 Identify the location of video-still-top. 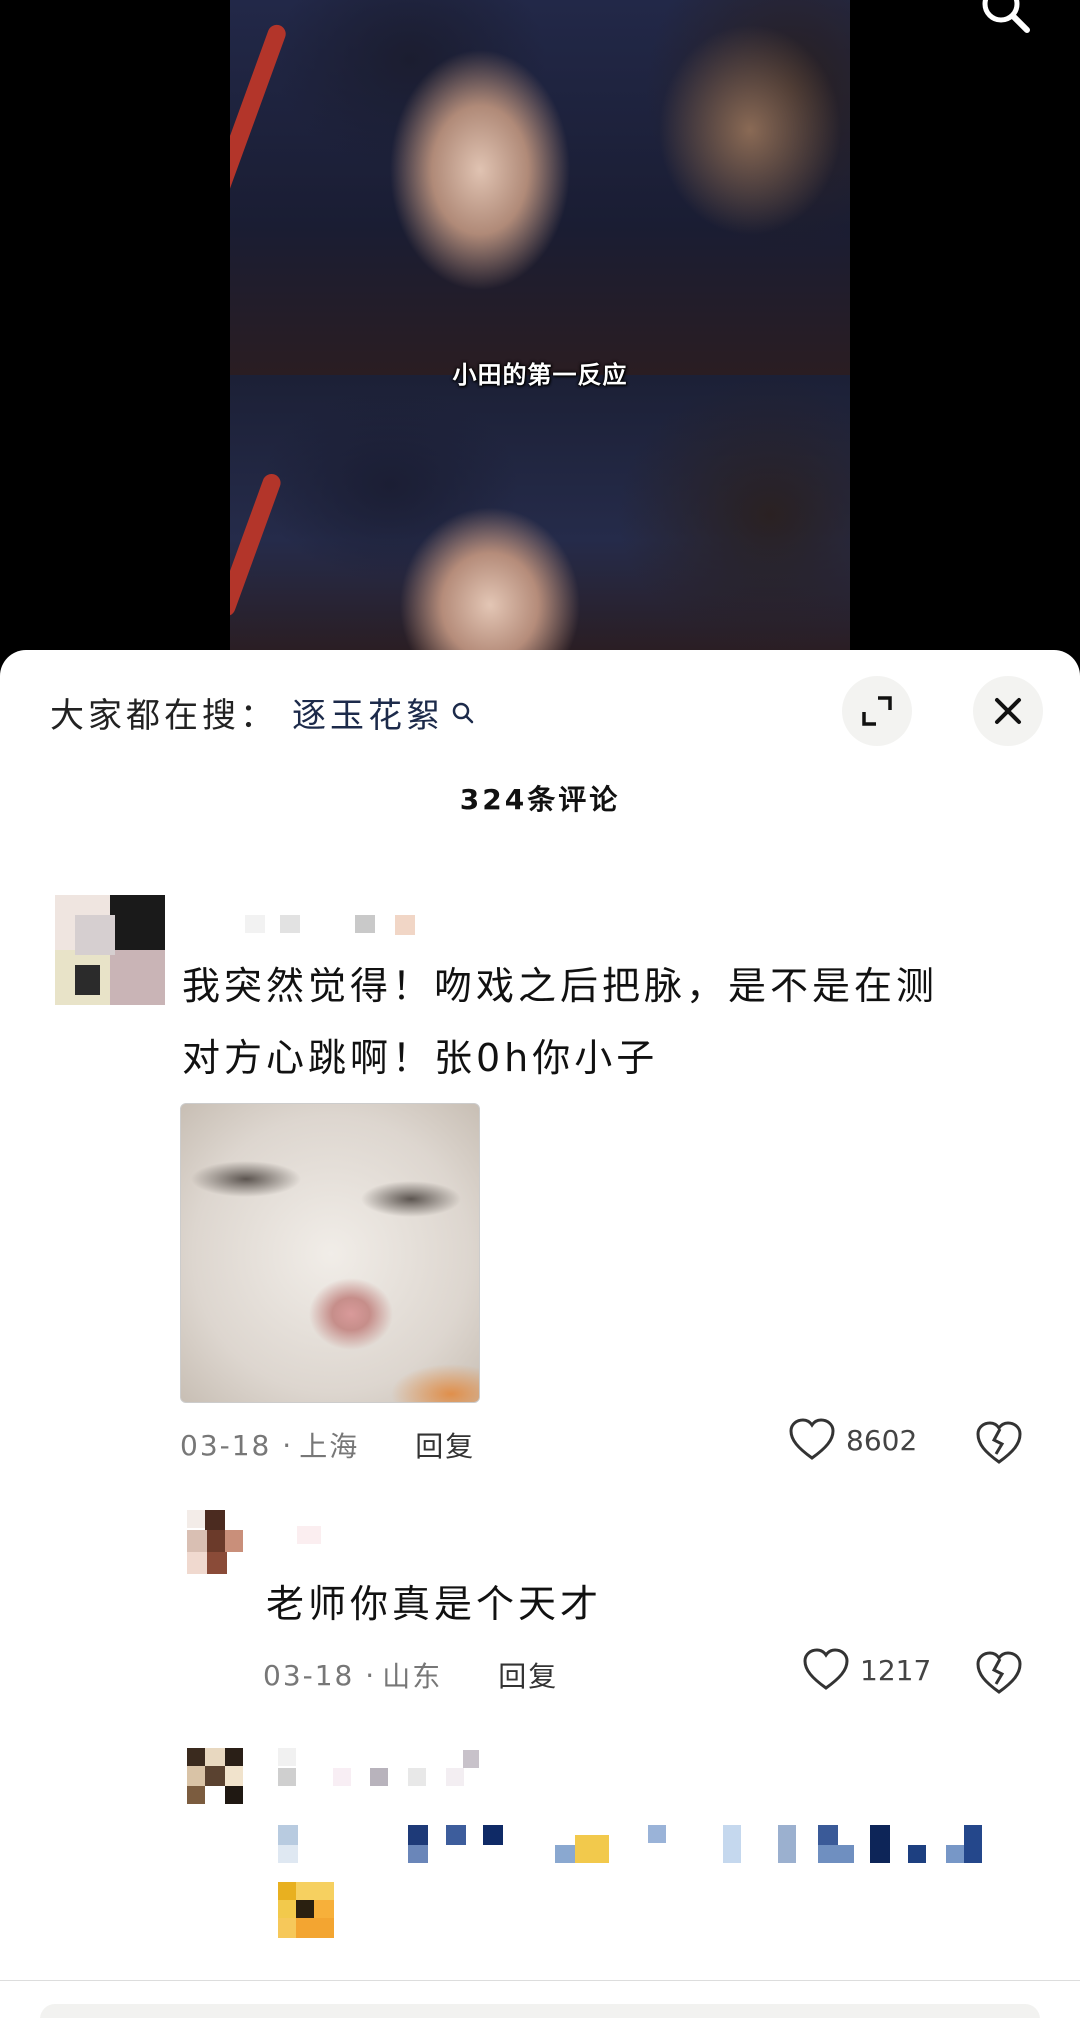
(540, 187).